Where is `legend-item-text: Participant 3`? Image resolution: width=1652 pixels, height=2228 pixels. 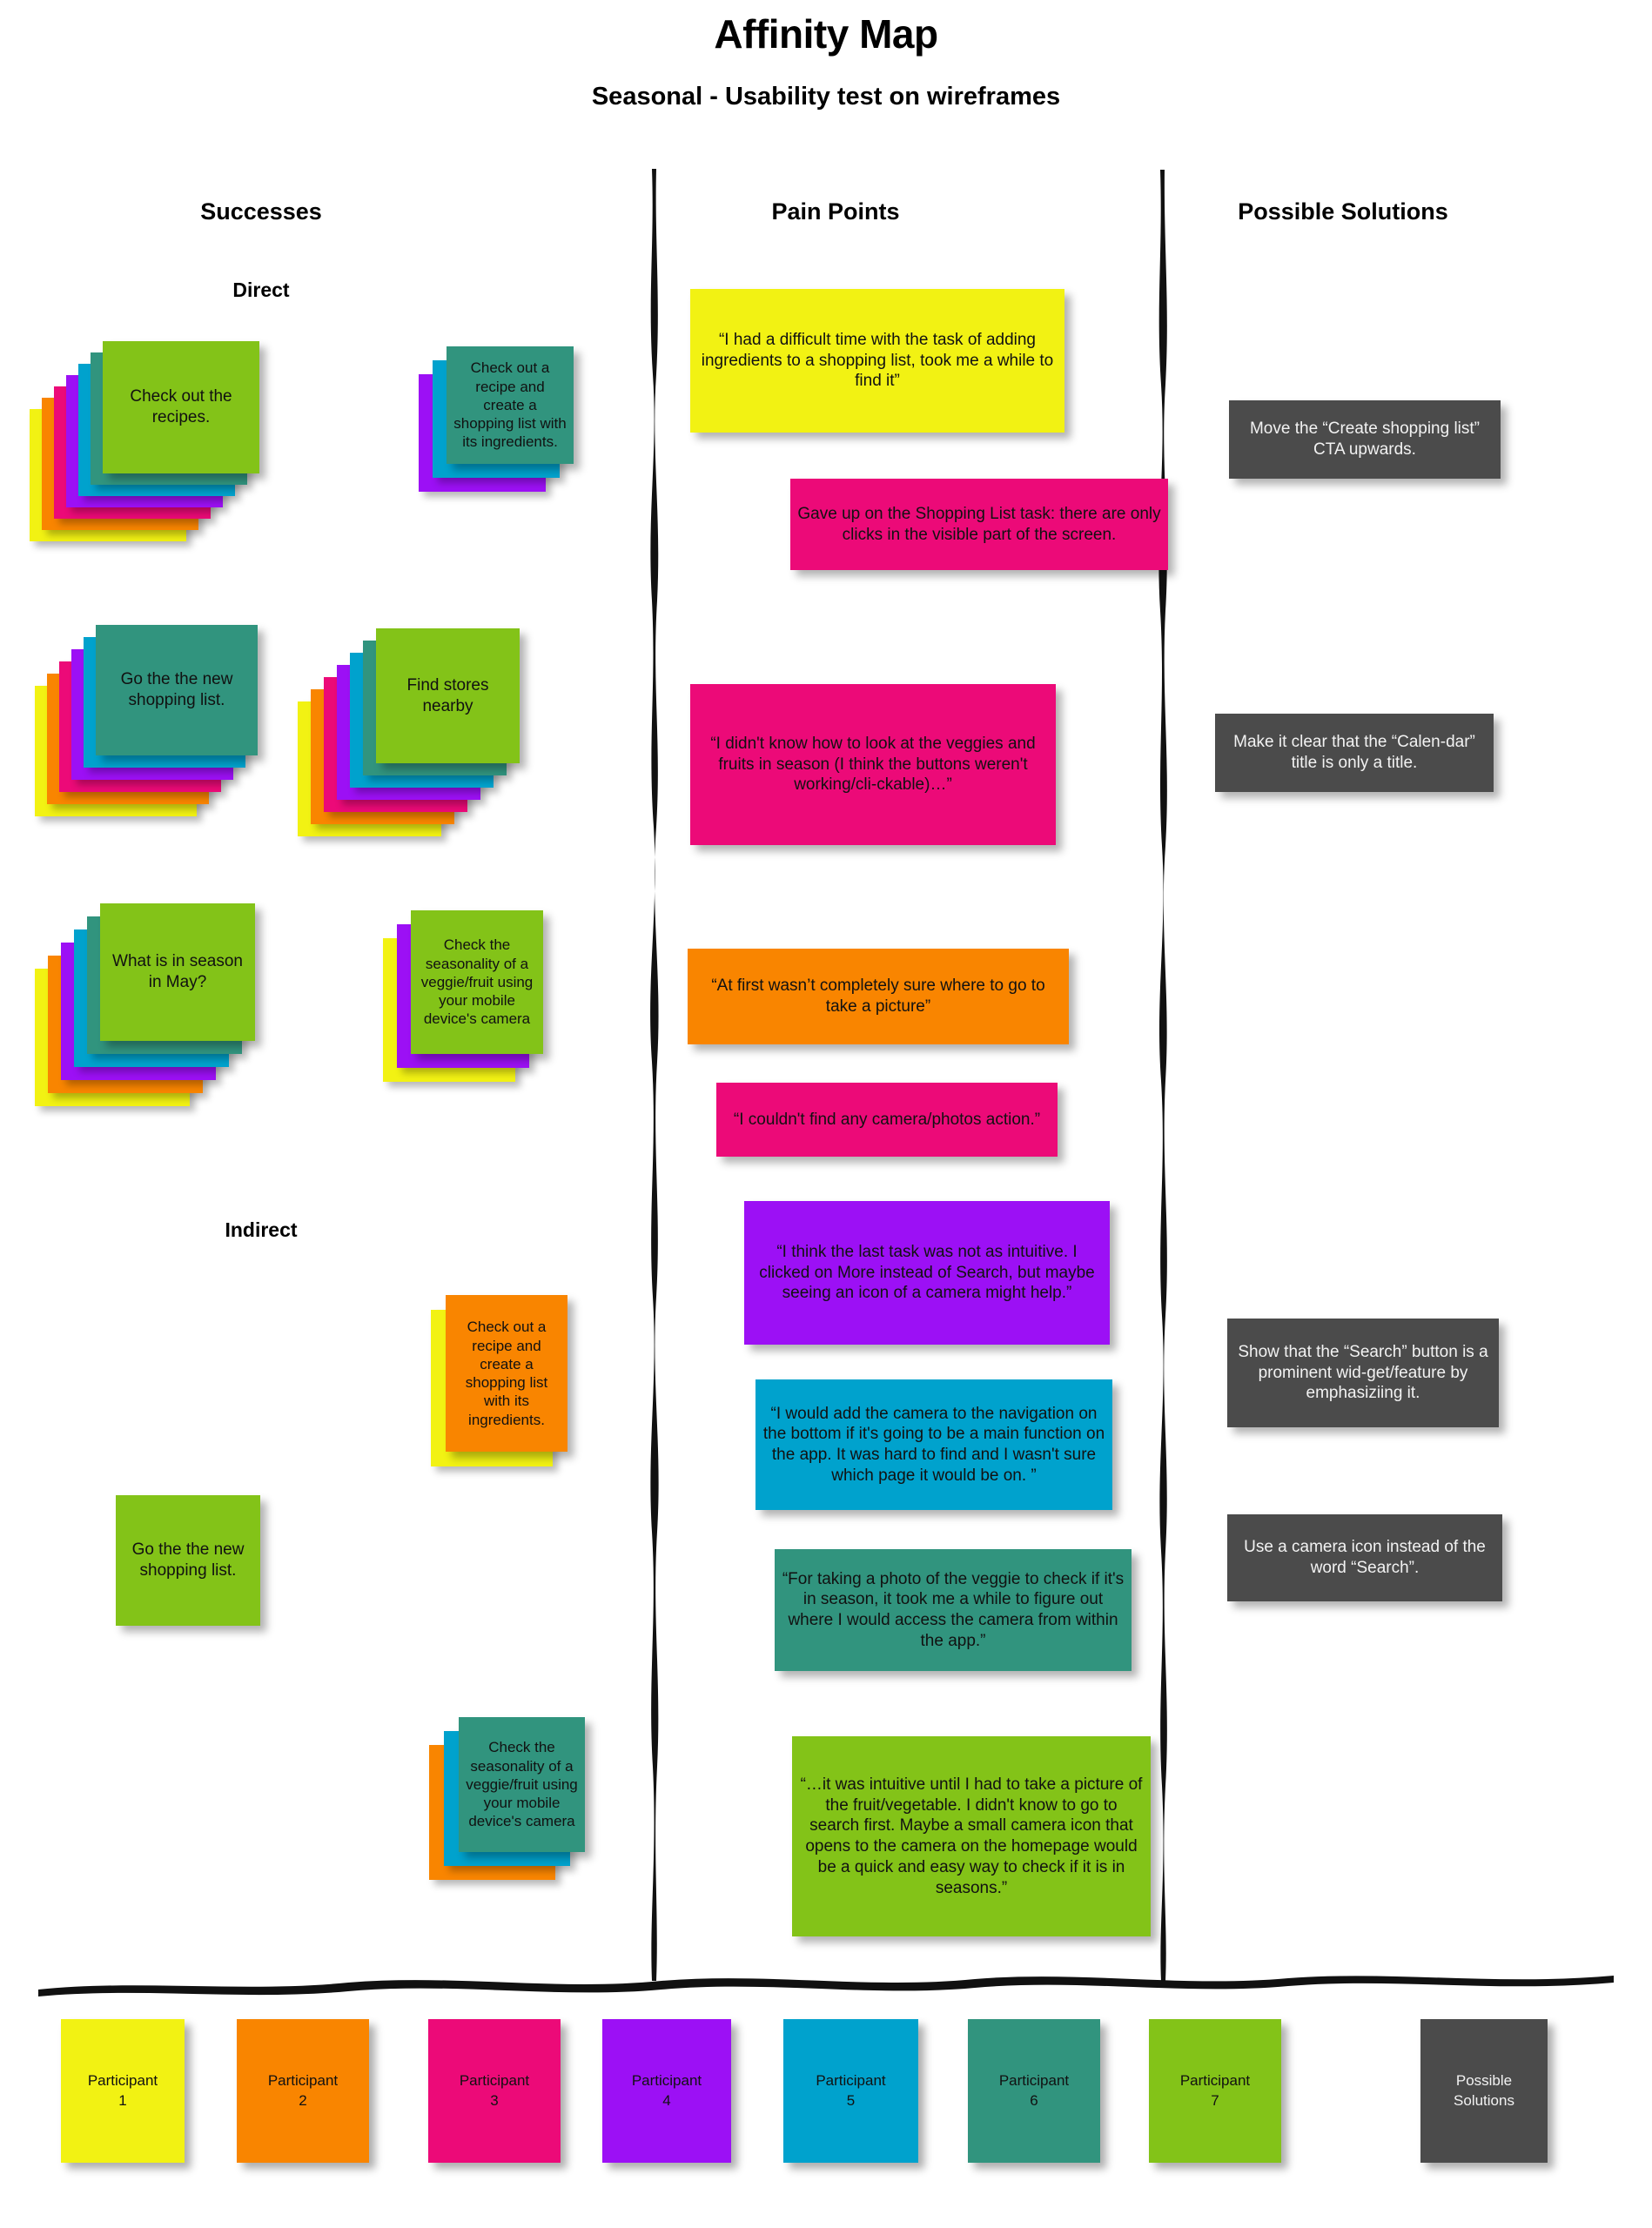
legend-item-text: Participant 3 is located at coordinates (495, 2091).